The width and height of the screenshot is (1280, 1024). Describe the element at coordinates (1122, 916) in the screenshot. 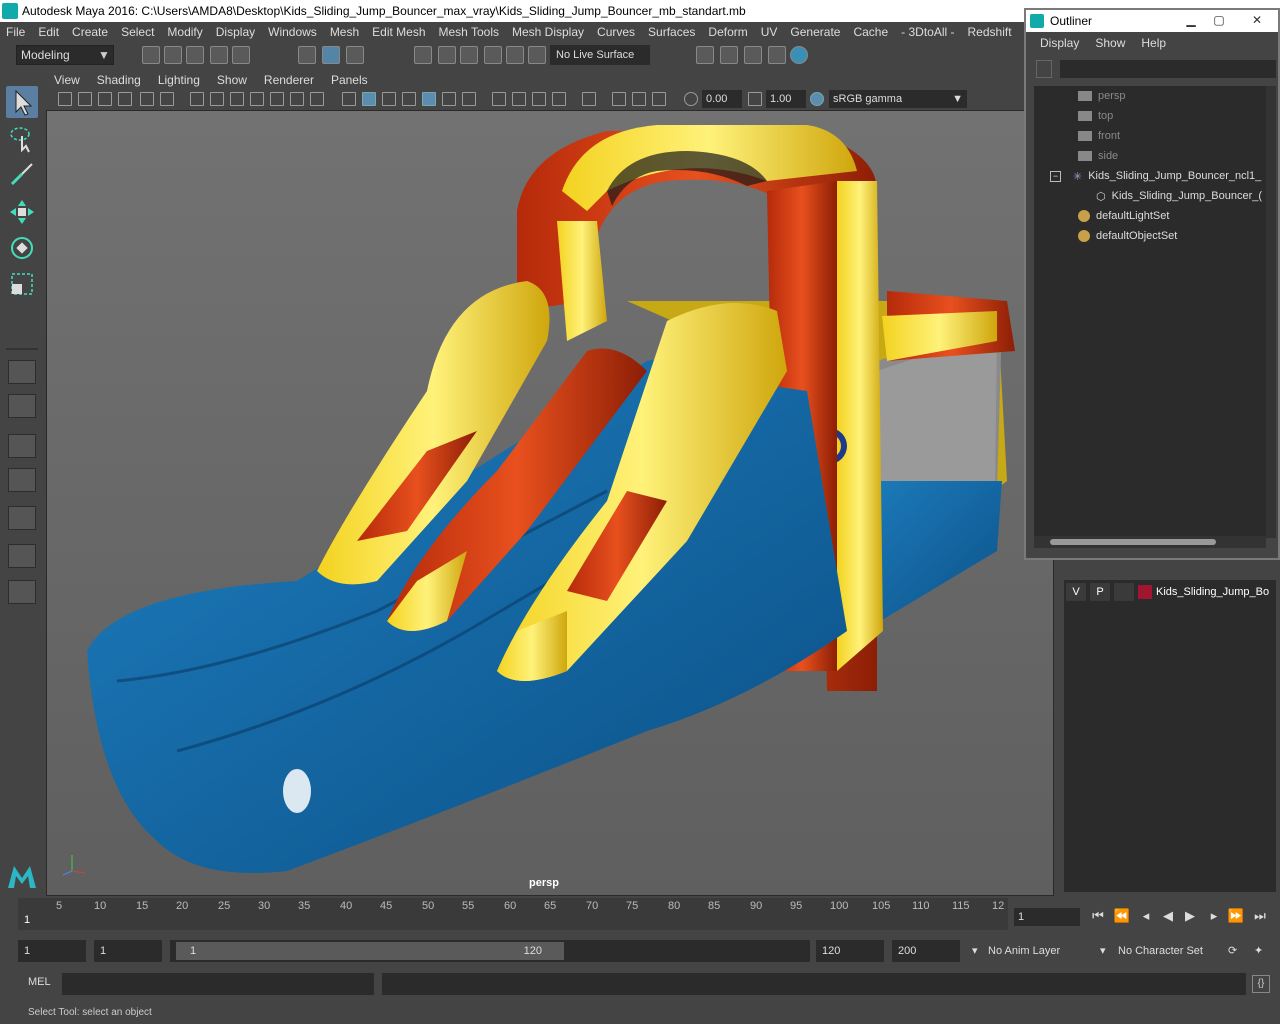

I see `step-back-key-icon: ⏪` at that location.